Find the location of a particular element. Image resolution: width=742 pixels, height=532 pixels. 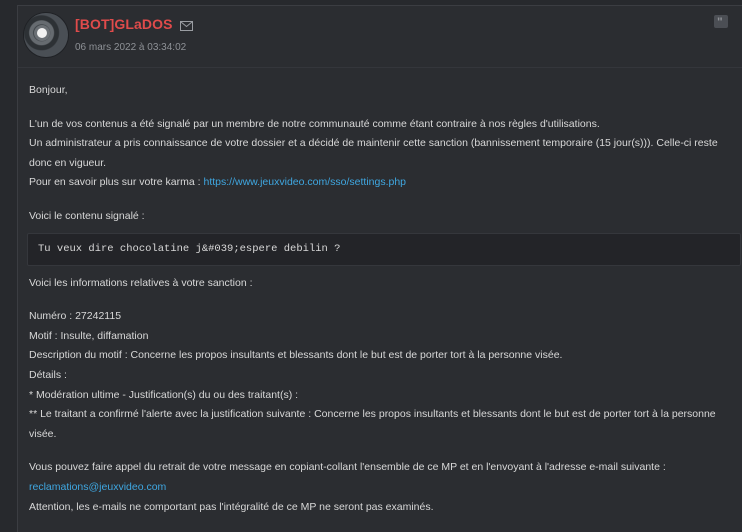

message-header: [BOT]GLaDOS 06 mars 2022 à 03:34:02 " is located at coordinates (380, 37).